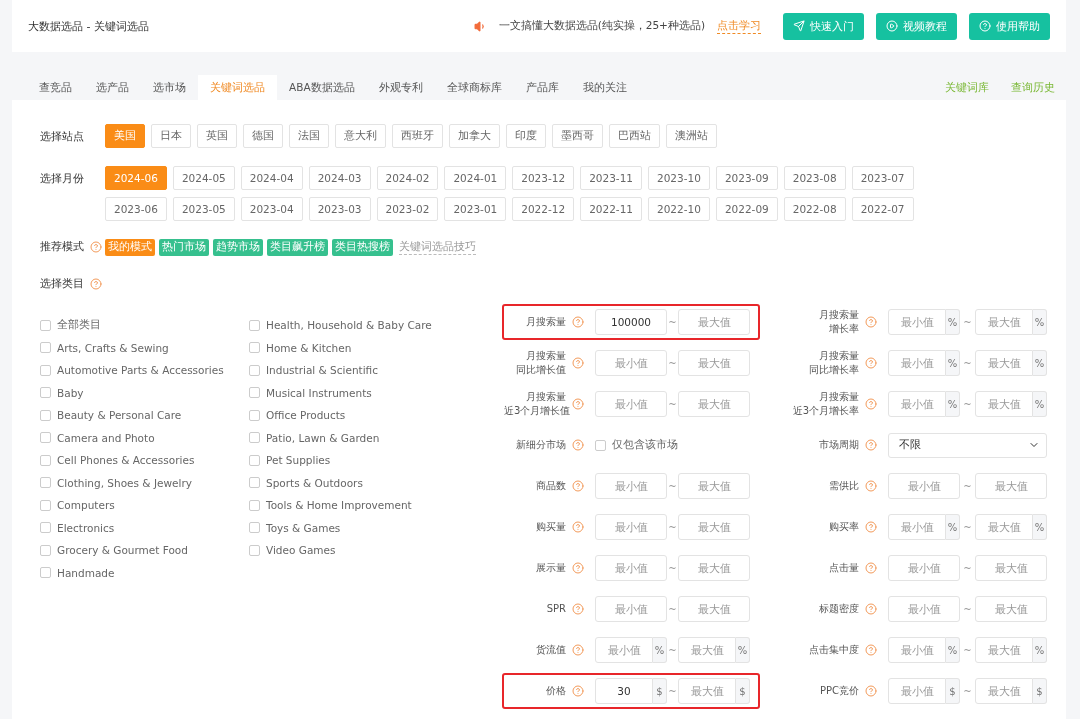 This screenshot has height=719, width=1080. Describe the element at coordinates (611, 178) in the screenshot. I see `month-option: 2023-11` at that location.